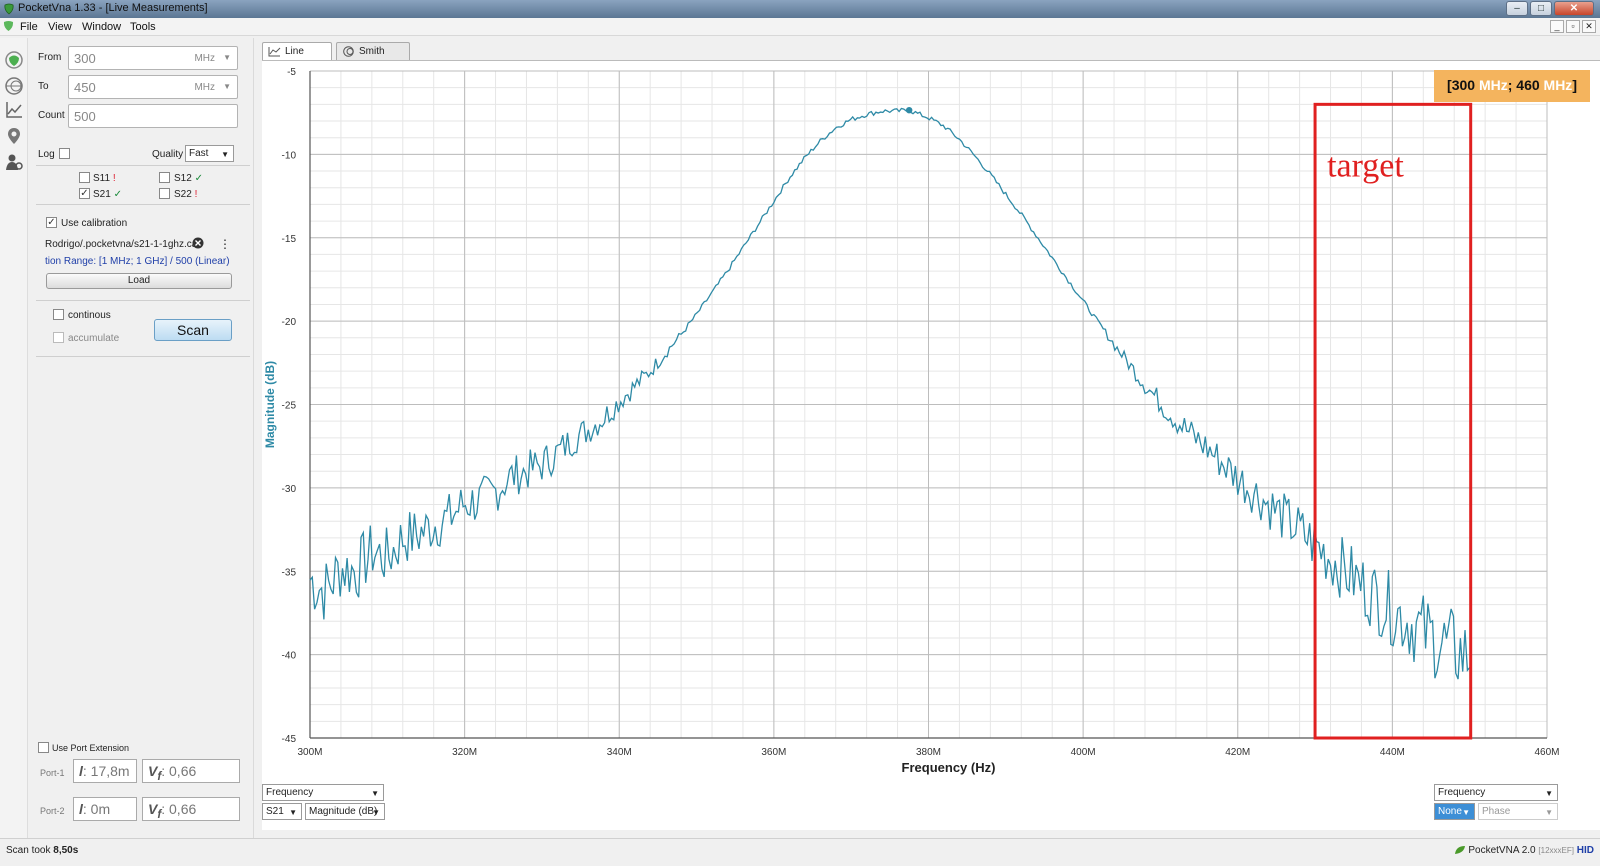 This screenshot has height=866, width=1600. I want to click on mdi-minimize-button: _, so click(1557, 26).